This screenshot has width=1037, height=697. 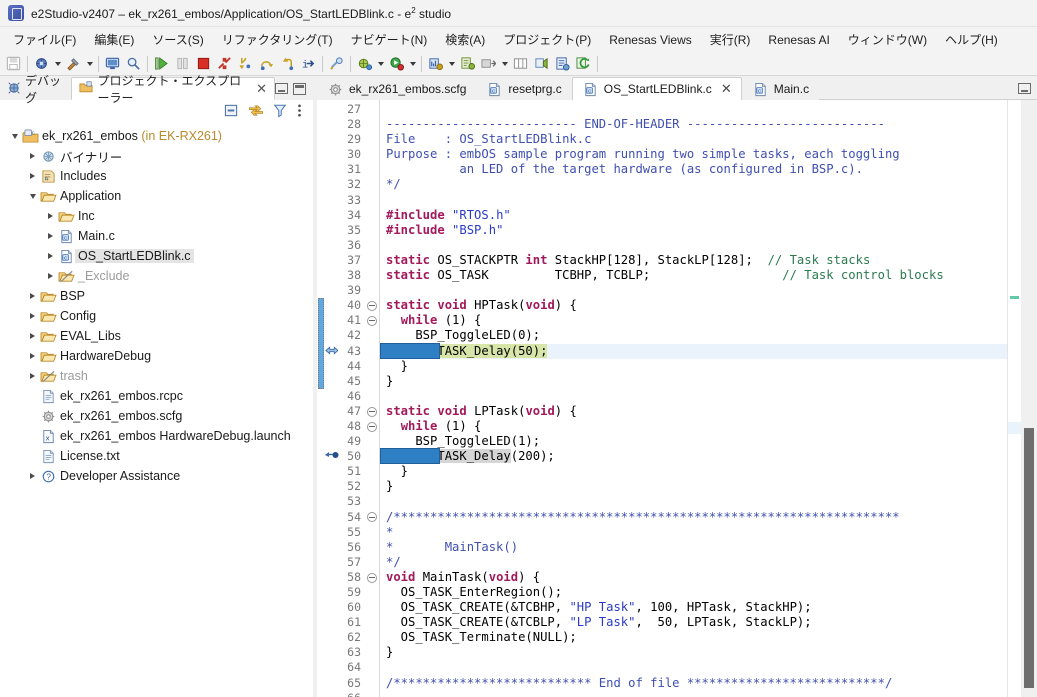 I want to click on tree-item-binaries: バイナリー, so click(x=156, y=156).